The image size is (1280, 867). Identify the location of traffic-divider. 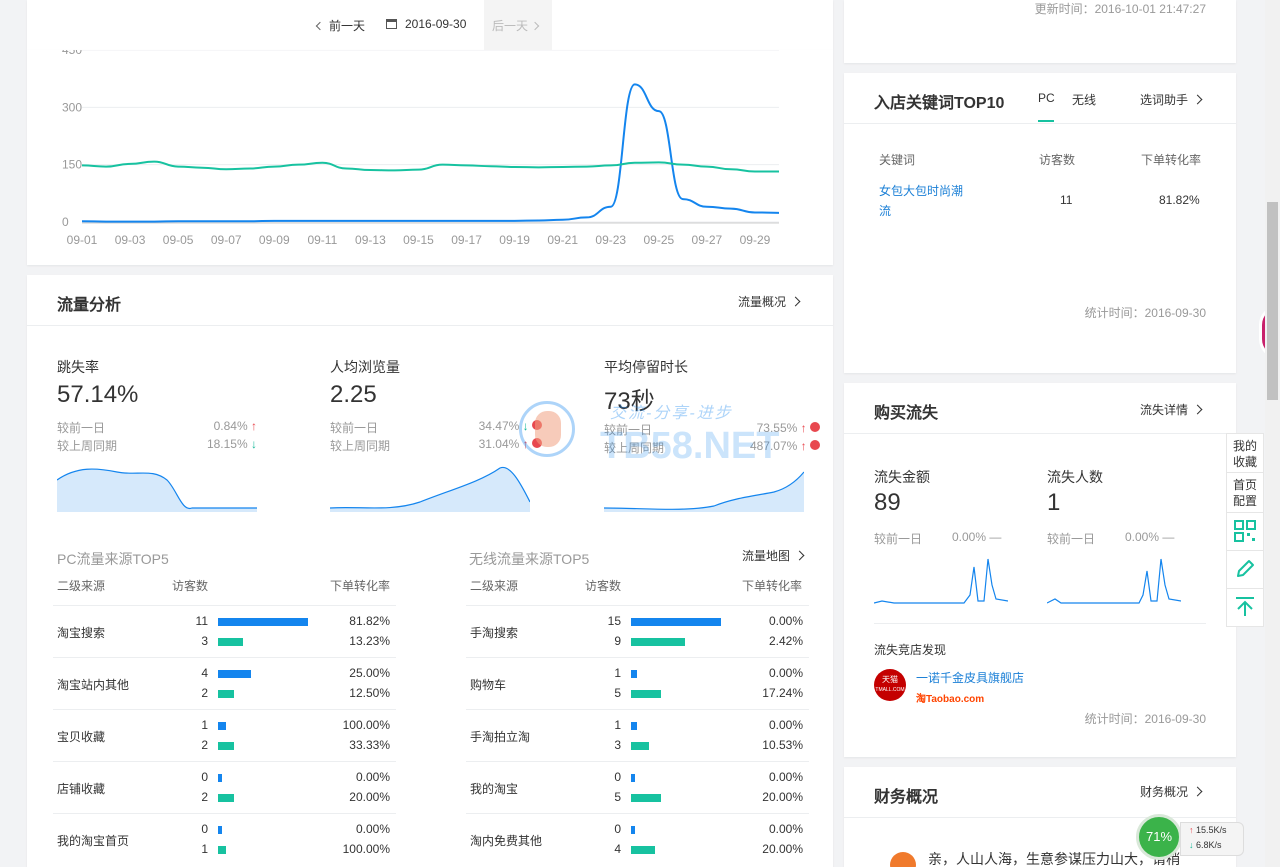
(430, 325).